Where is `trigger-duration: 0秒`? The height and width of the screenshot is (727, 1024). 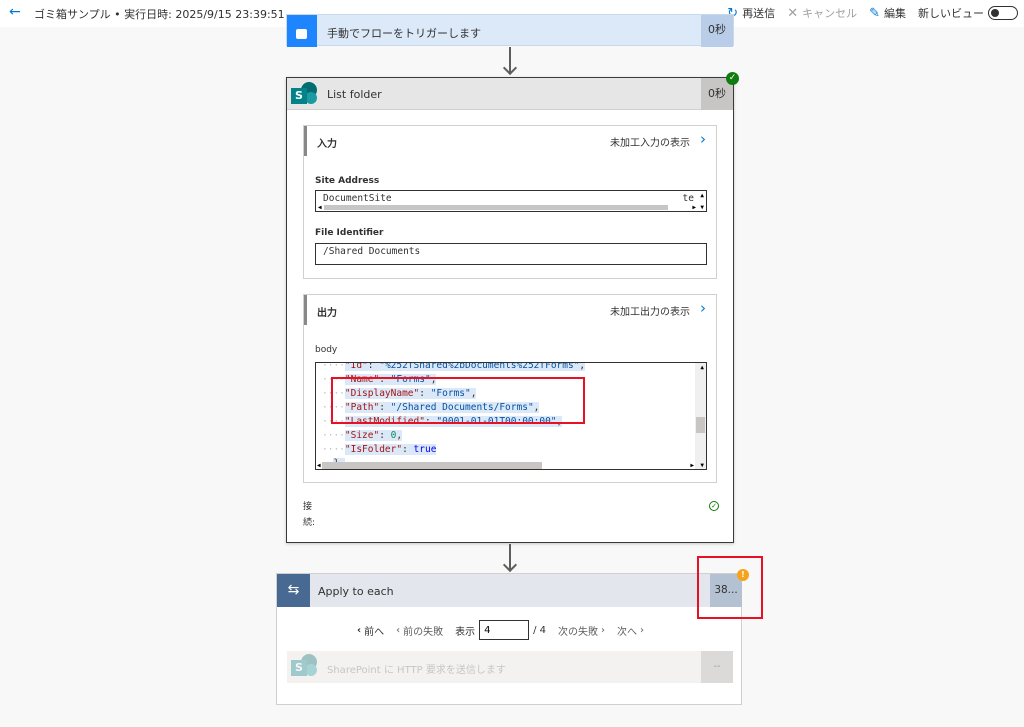 trigger-duration: 0秒 is located at coordinates (717, 31).